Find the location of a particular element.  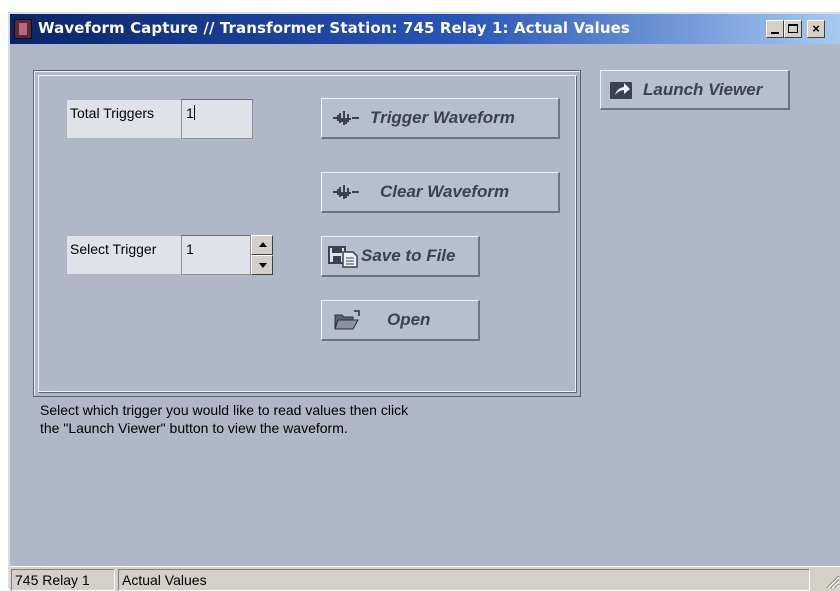

maximize-button is located at coordinates (793, 29).